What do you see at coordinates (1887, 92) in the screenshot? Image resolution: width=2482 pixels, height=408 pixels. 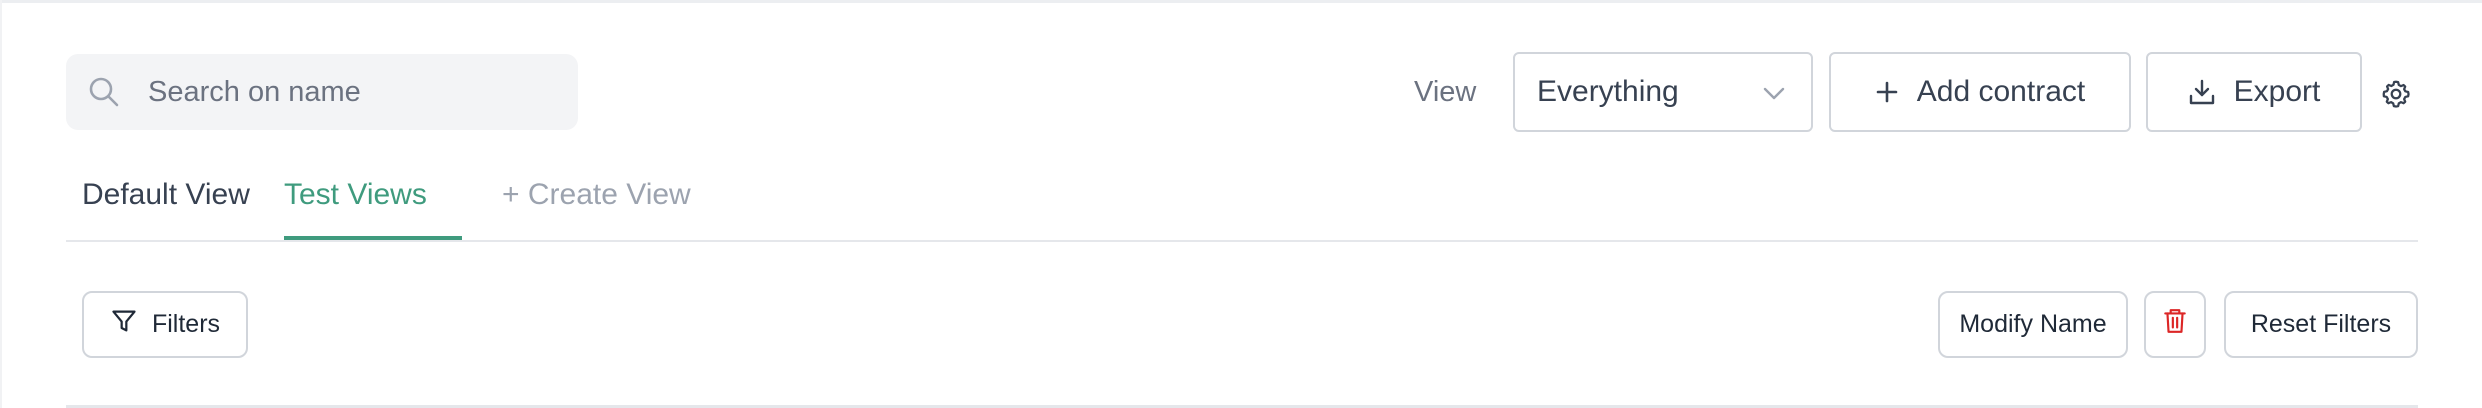 I see `plus-icon` at bounding box center [1887, 92].